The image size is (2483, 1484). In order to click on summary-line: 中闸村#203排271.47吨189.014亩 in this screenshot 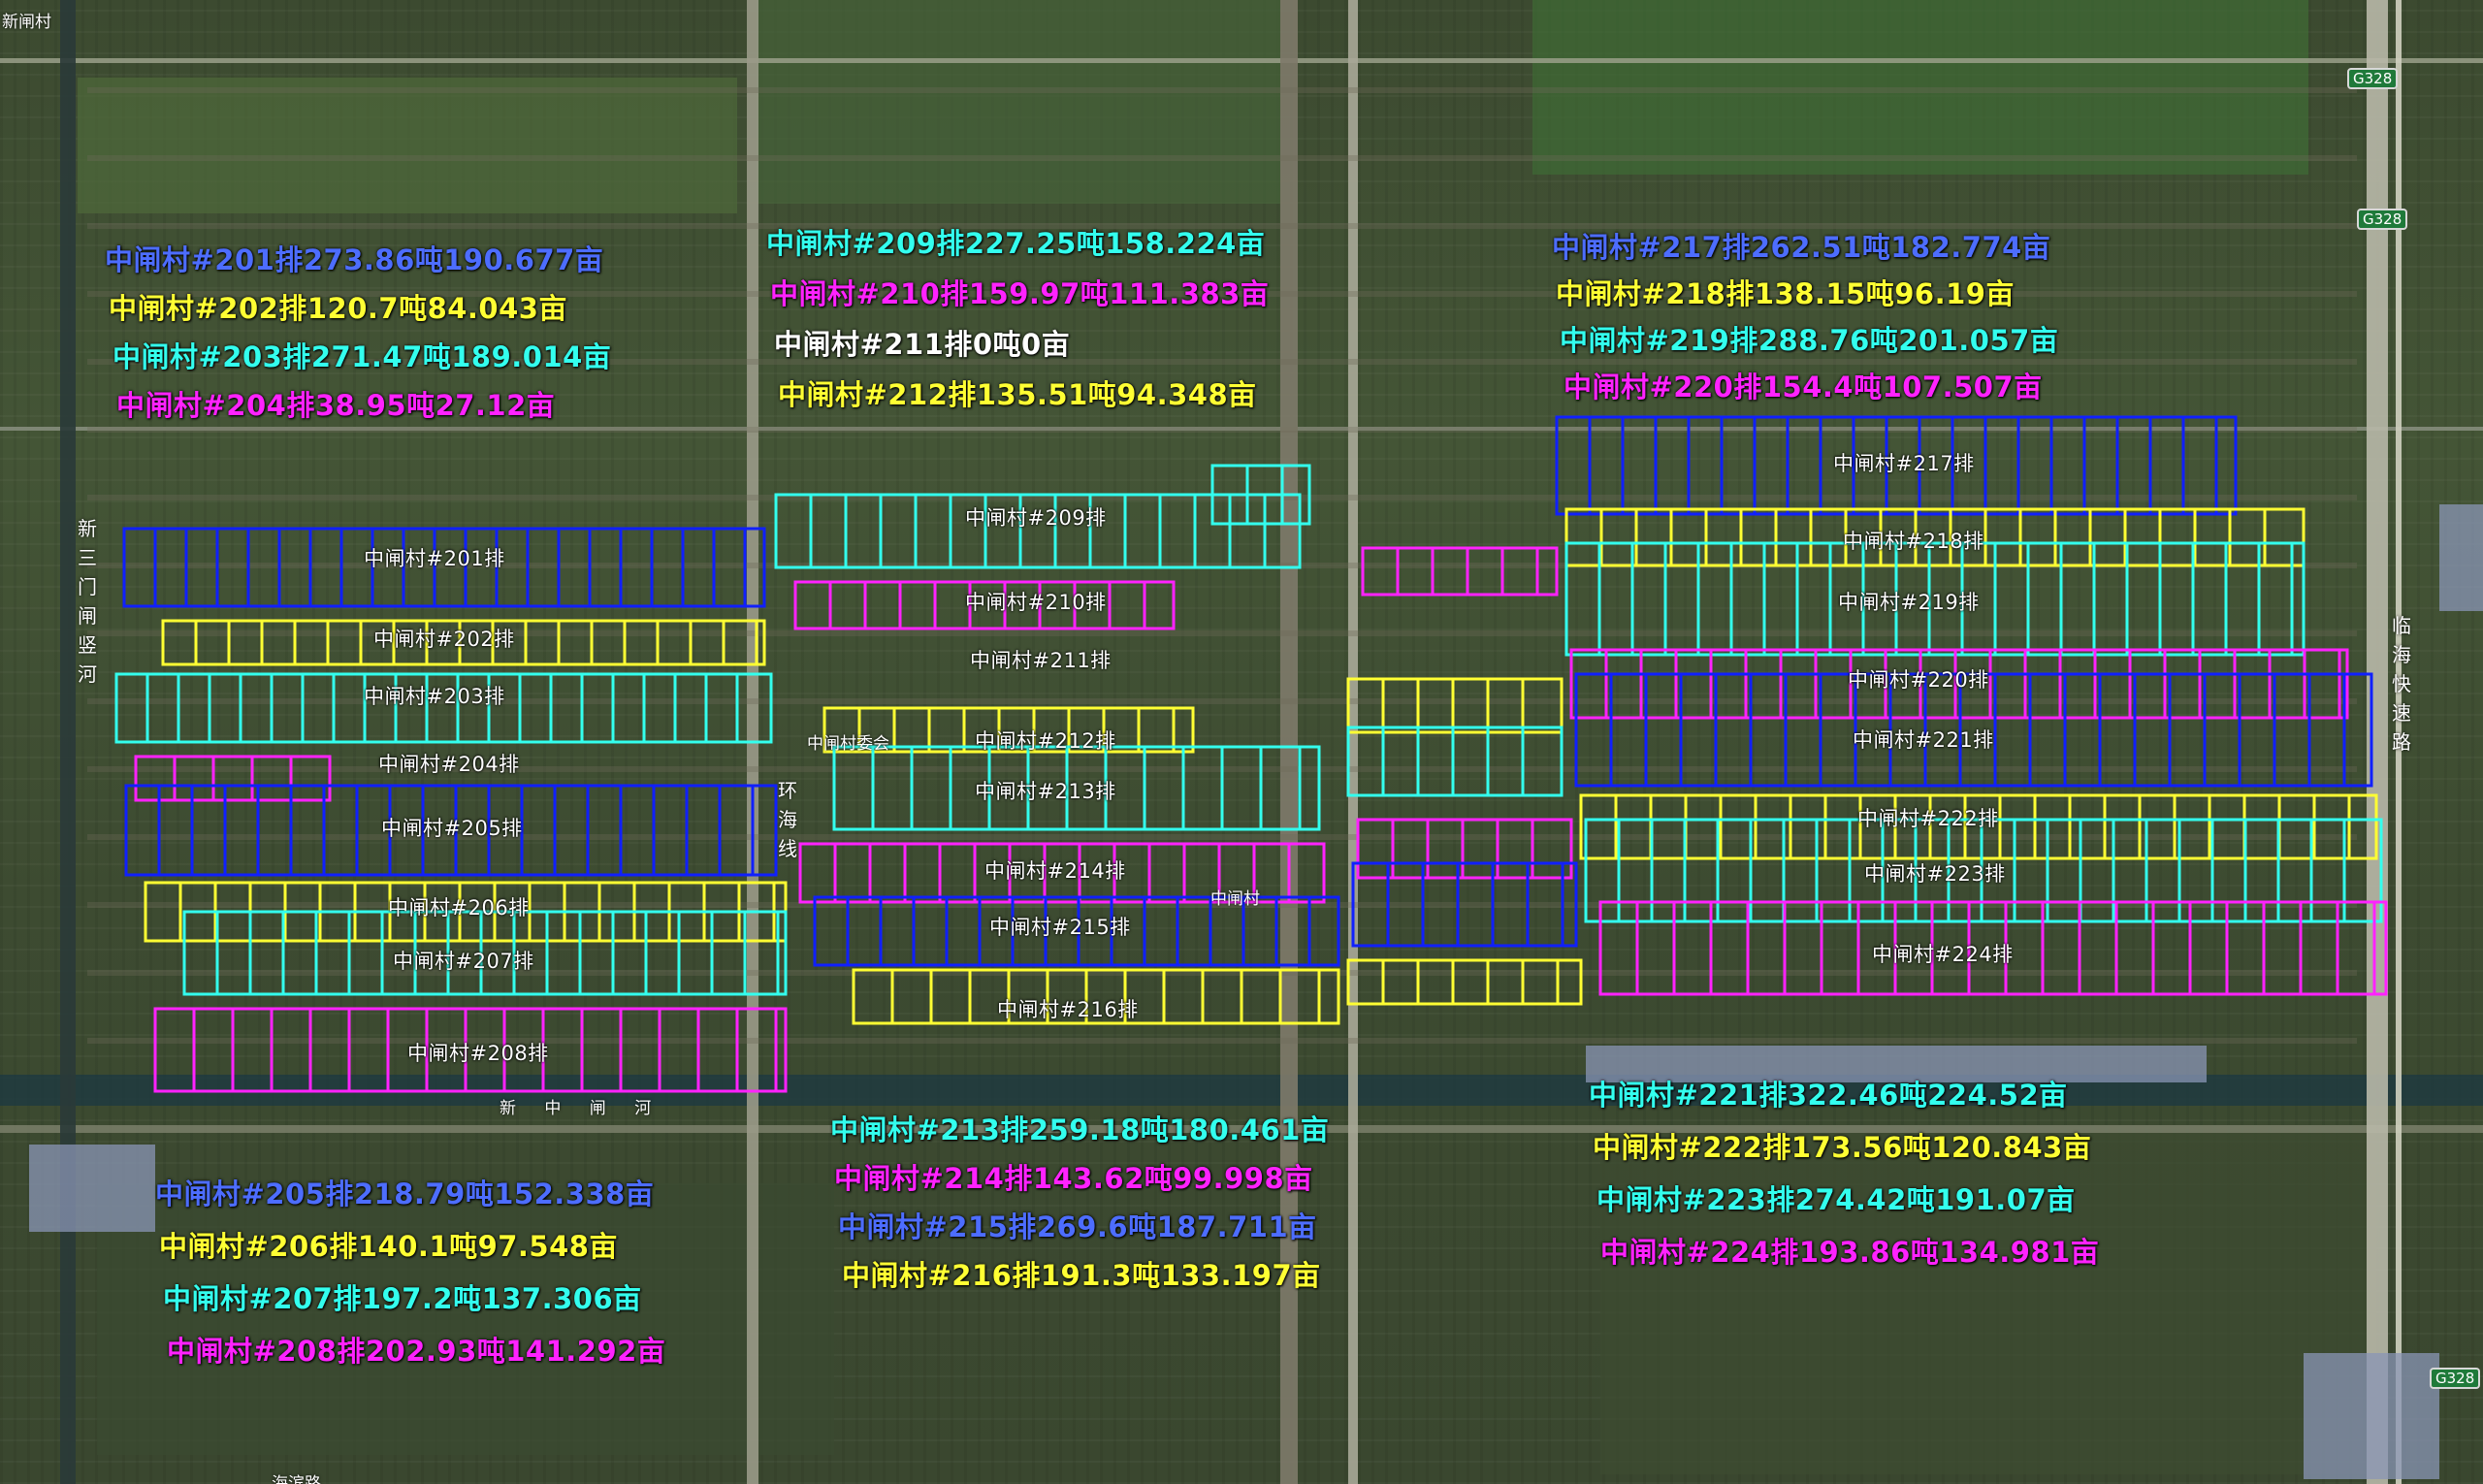, I will do `click(363, 356)`.